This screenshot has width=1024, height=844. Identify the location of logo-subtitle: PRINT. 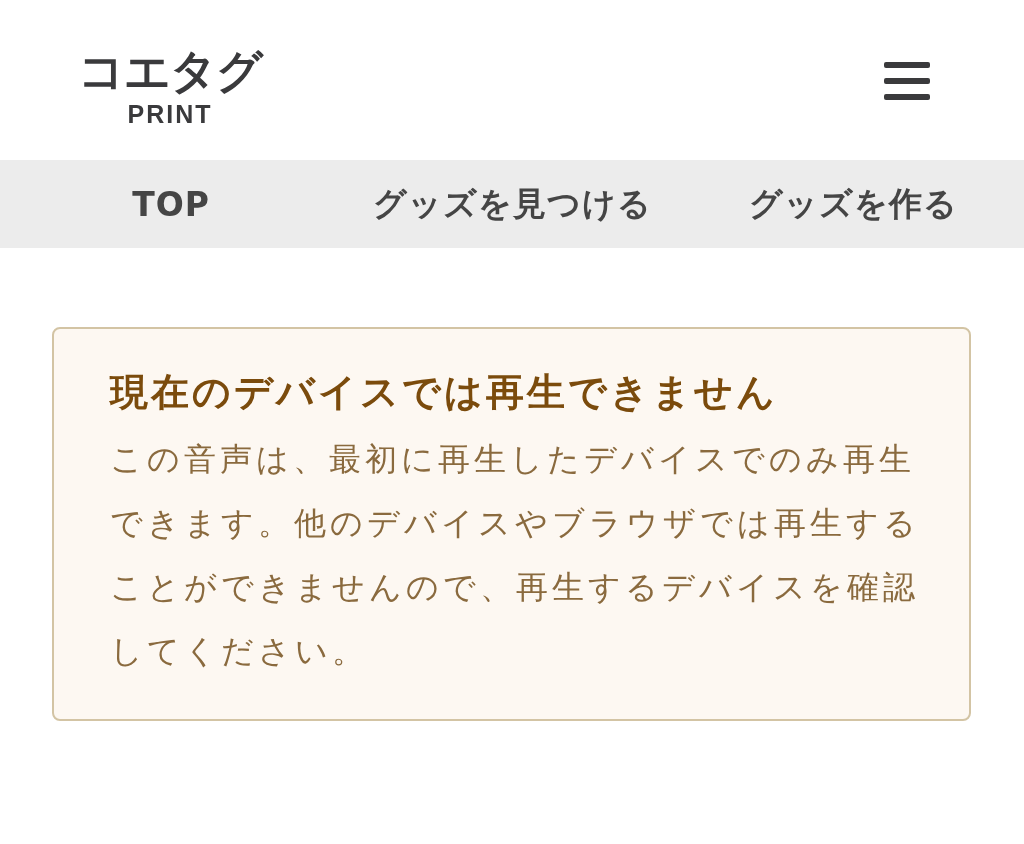
(170, 114).